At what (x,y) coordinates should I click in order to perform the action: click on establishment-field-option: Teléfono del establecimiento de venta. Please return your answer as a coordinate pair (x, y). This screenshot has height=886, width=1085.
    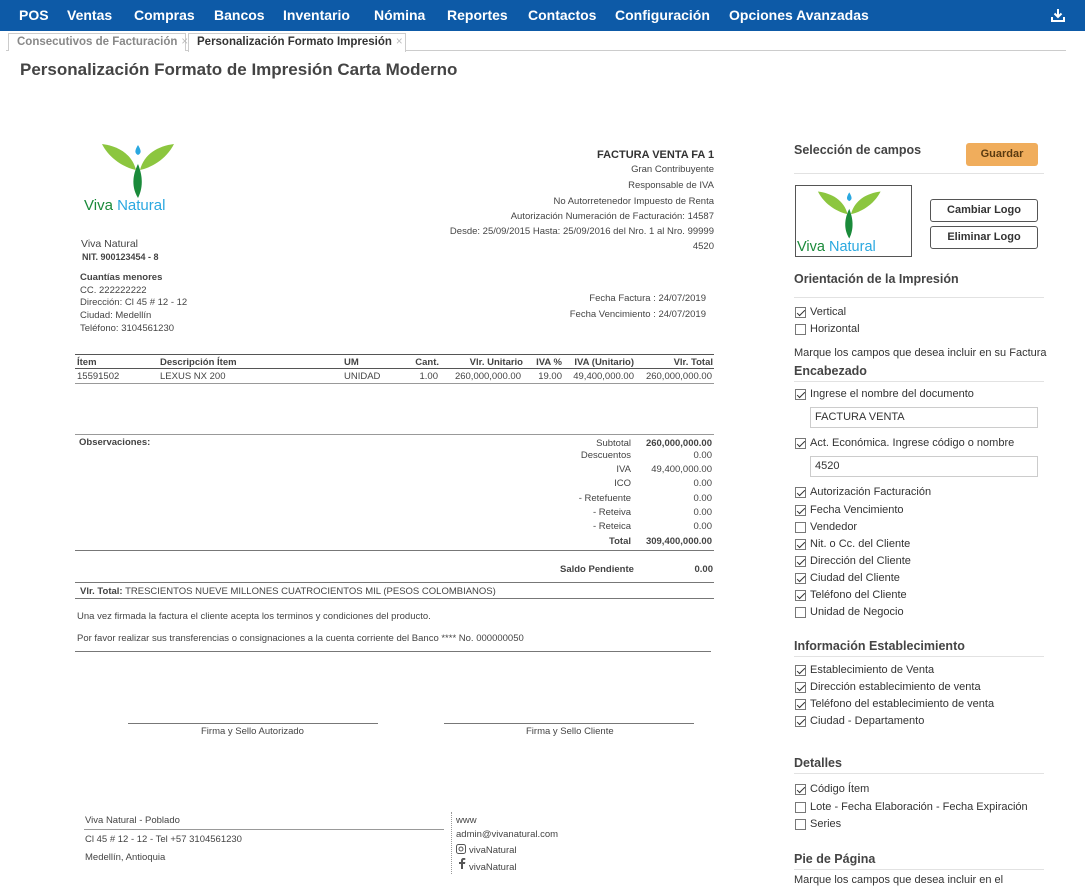
    Looking at the image, I should click on (894, 704).